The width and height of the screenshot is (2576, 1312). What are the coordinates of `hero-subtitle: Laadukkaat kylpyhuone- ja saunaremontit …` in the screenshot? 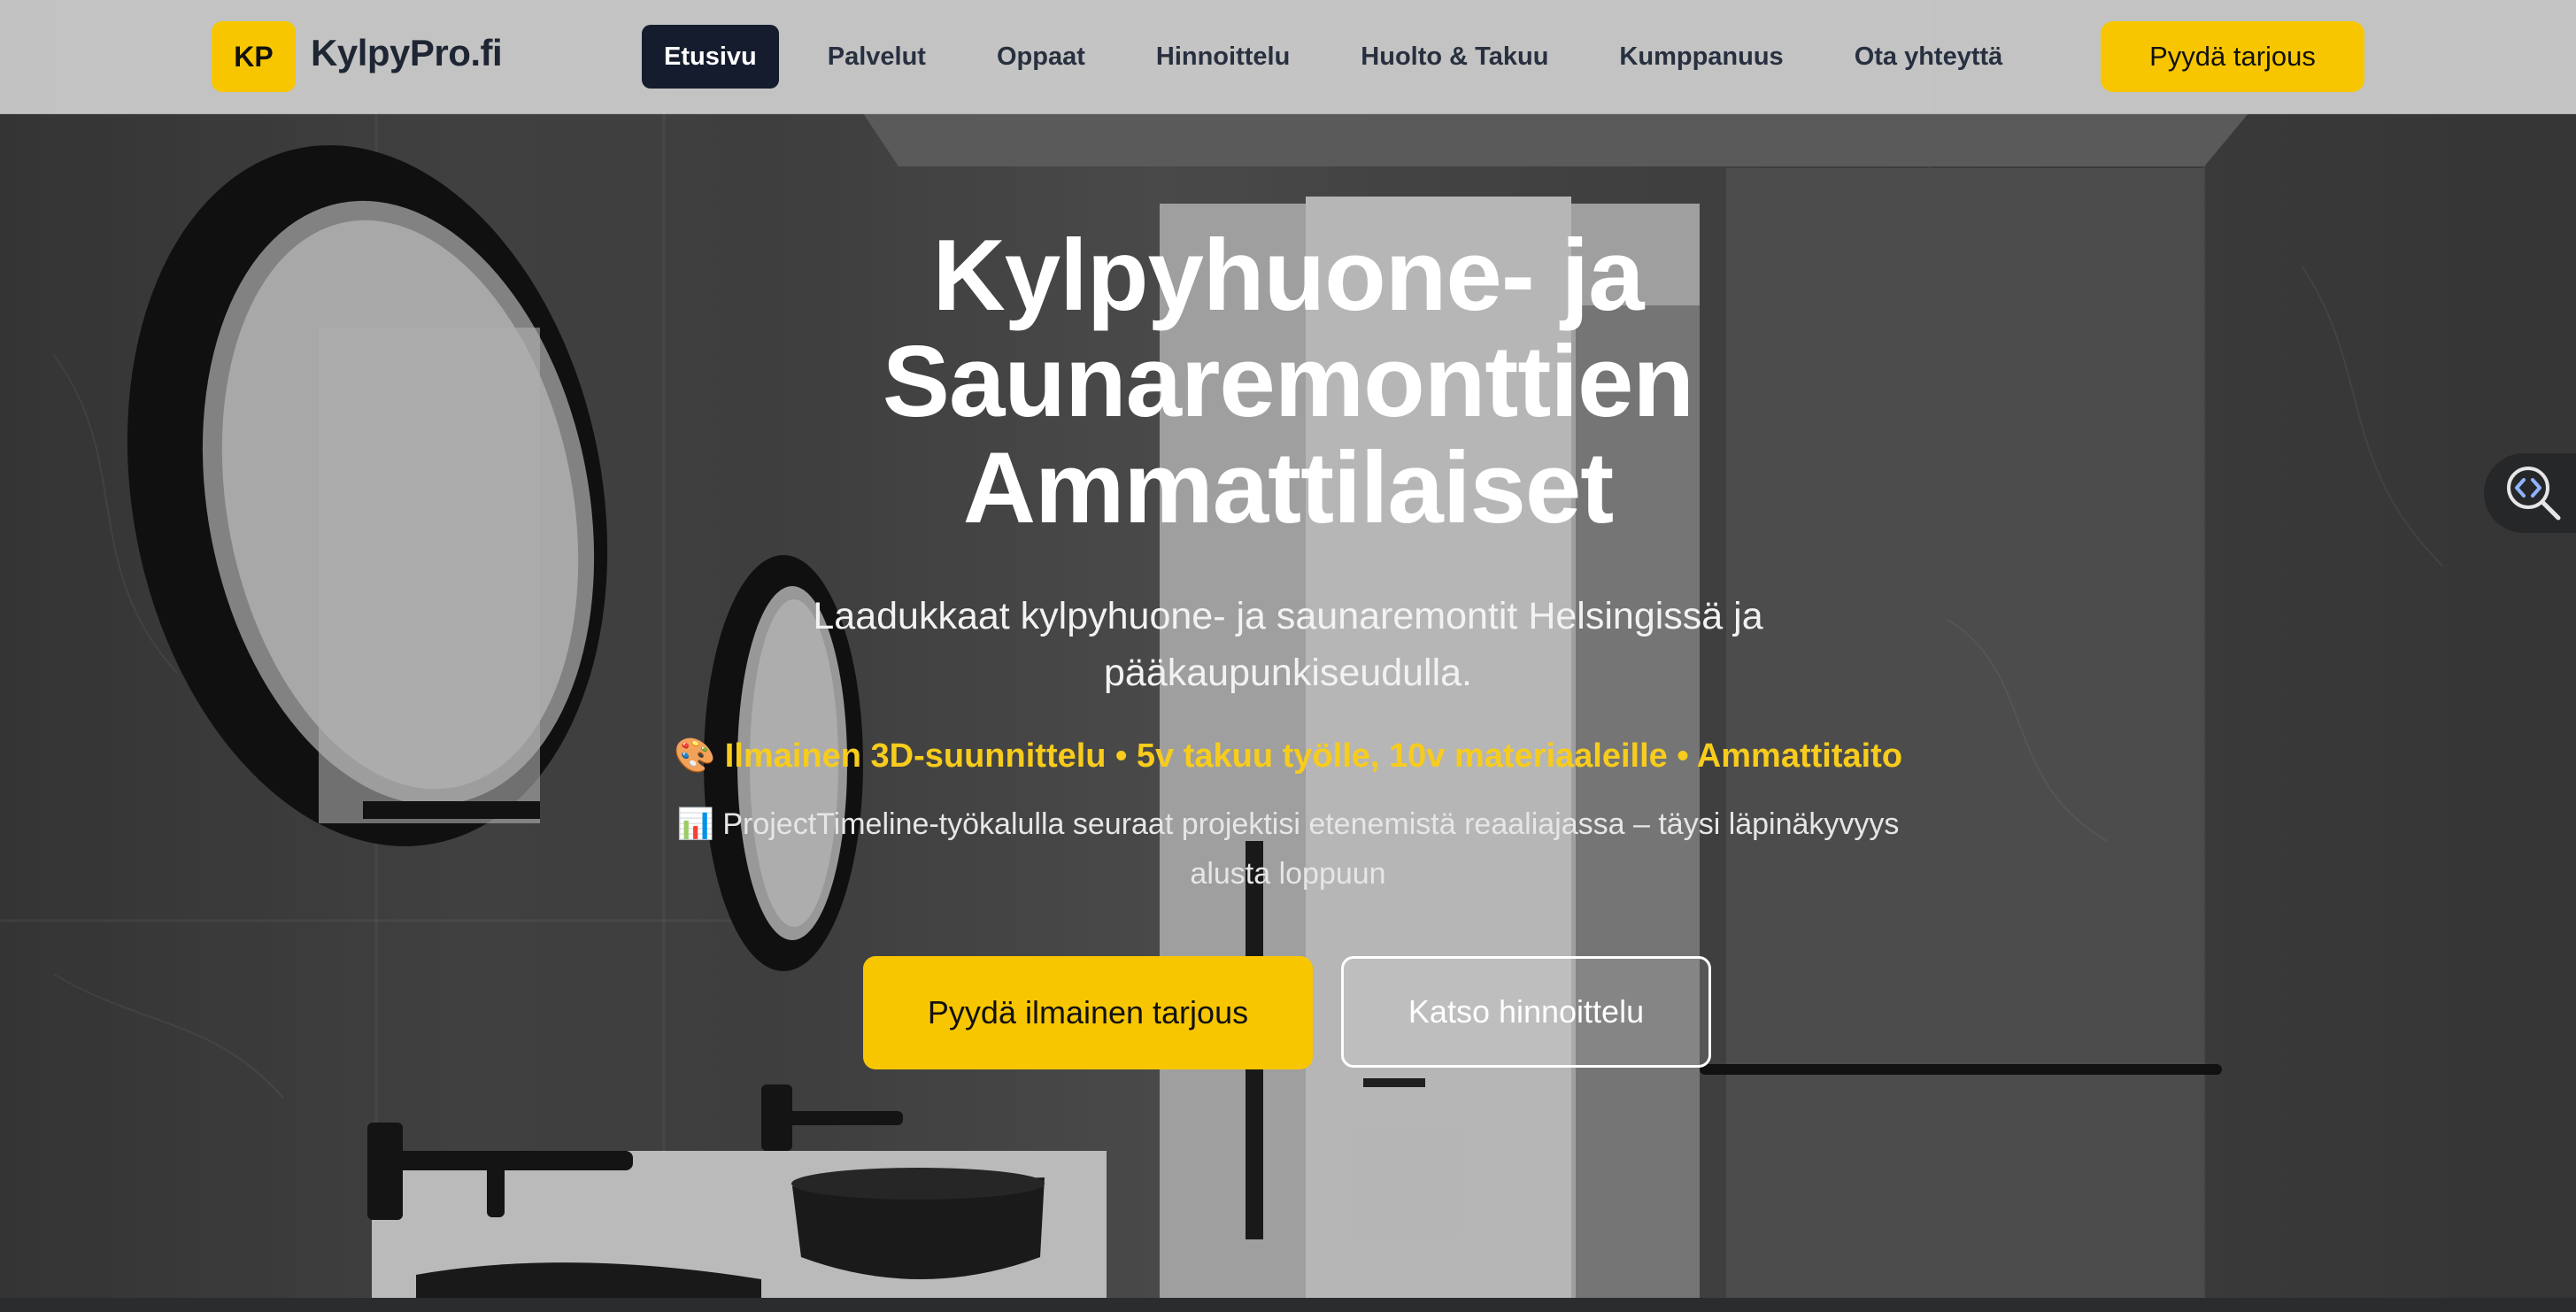 It's located at (1288, 644).